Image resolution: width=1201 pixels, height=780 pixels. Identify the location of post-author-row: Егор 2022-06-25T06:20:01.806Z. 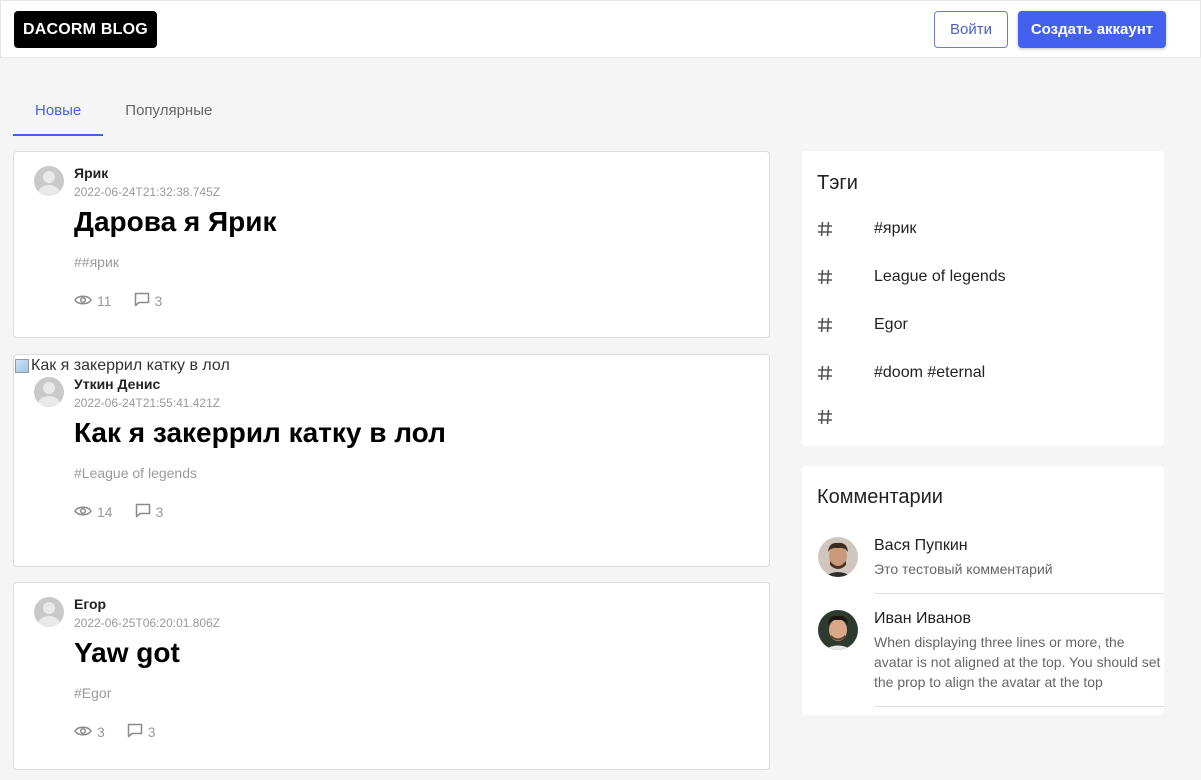
(391, 609).